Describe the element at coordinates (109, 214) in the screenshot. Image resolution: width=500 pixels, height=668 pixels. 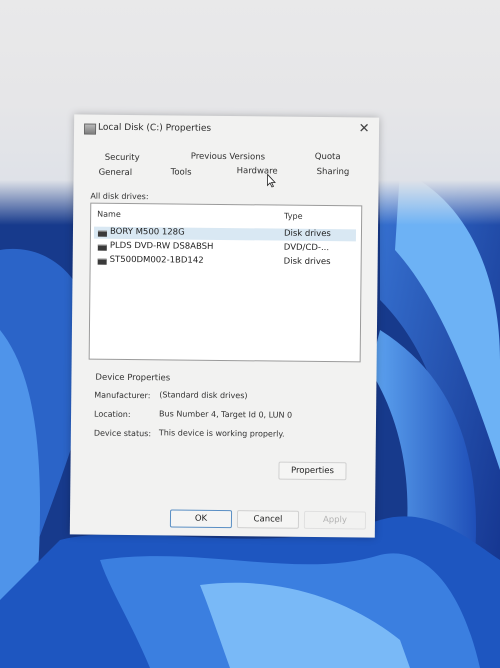
I see `column-header-name: Name` at that location.